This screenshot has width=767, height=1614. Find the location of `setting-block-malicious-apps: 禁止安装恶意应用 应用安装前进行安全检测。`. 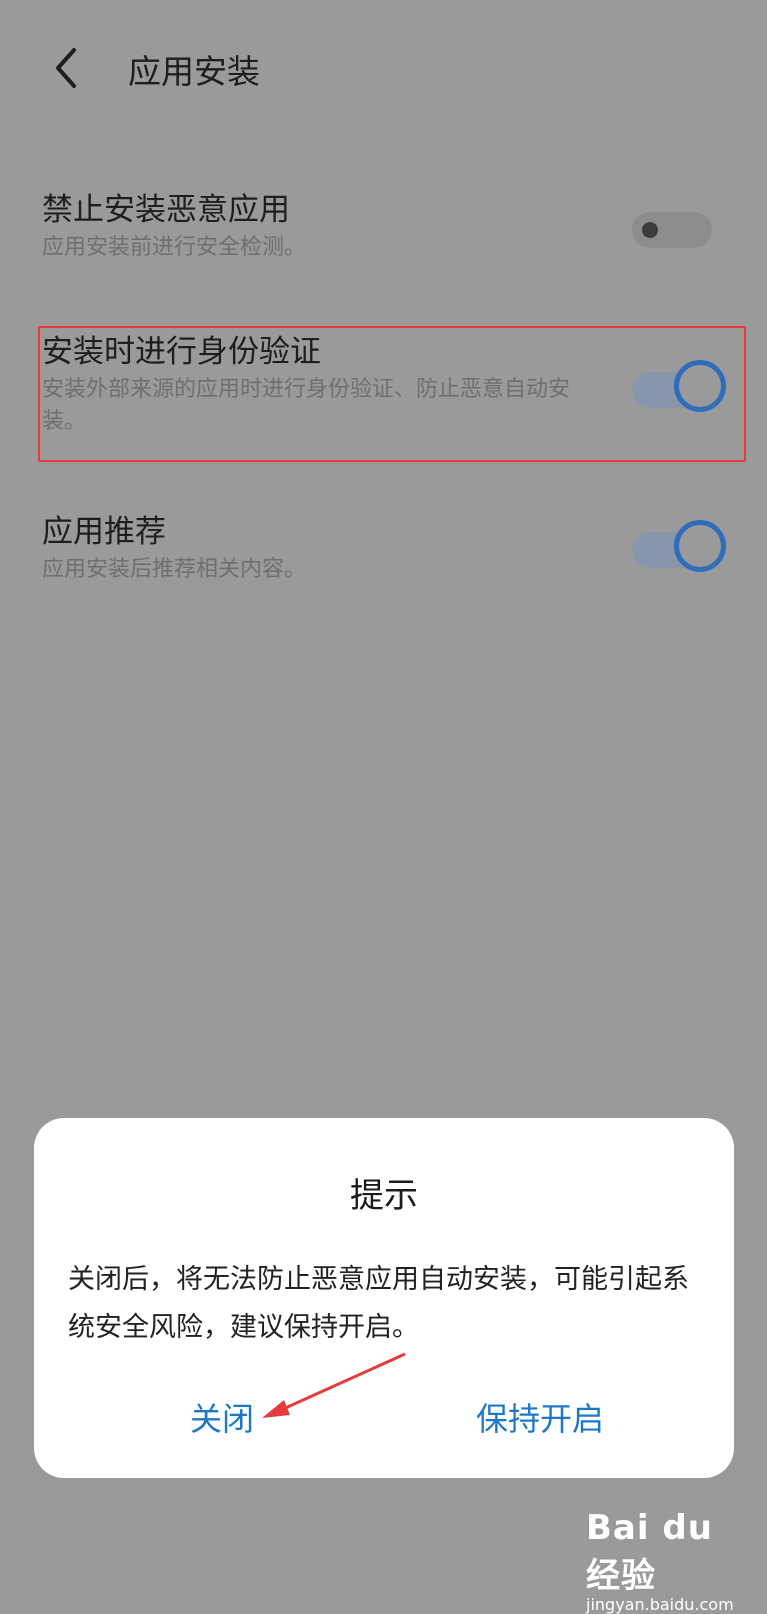

setting-block-malicious-apps: 禁止安装恶意应用 应用安装前进行安全检测。 is located at coordinates (382, 227).